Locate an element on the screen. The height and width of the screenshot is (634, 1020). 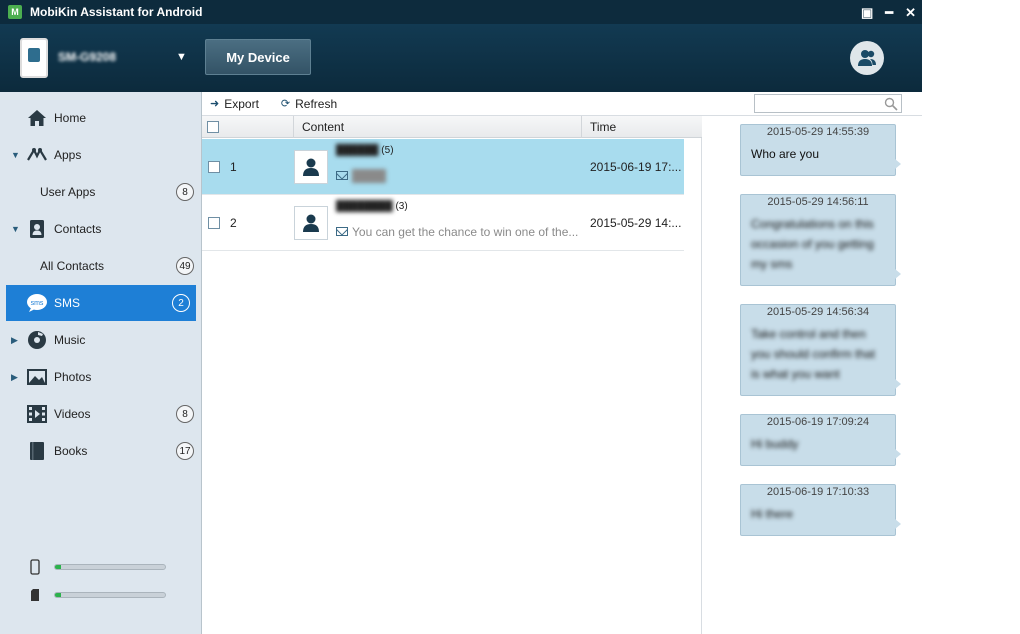
sidebar-item-books: Books 17 is located at coordinates (100, 451).